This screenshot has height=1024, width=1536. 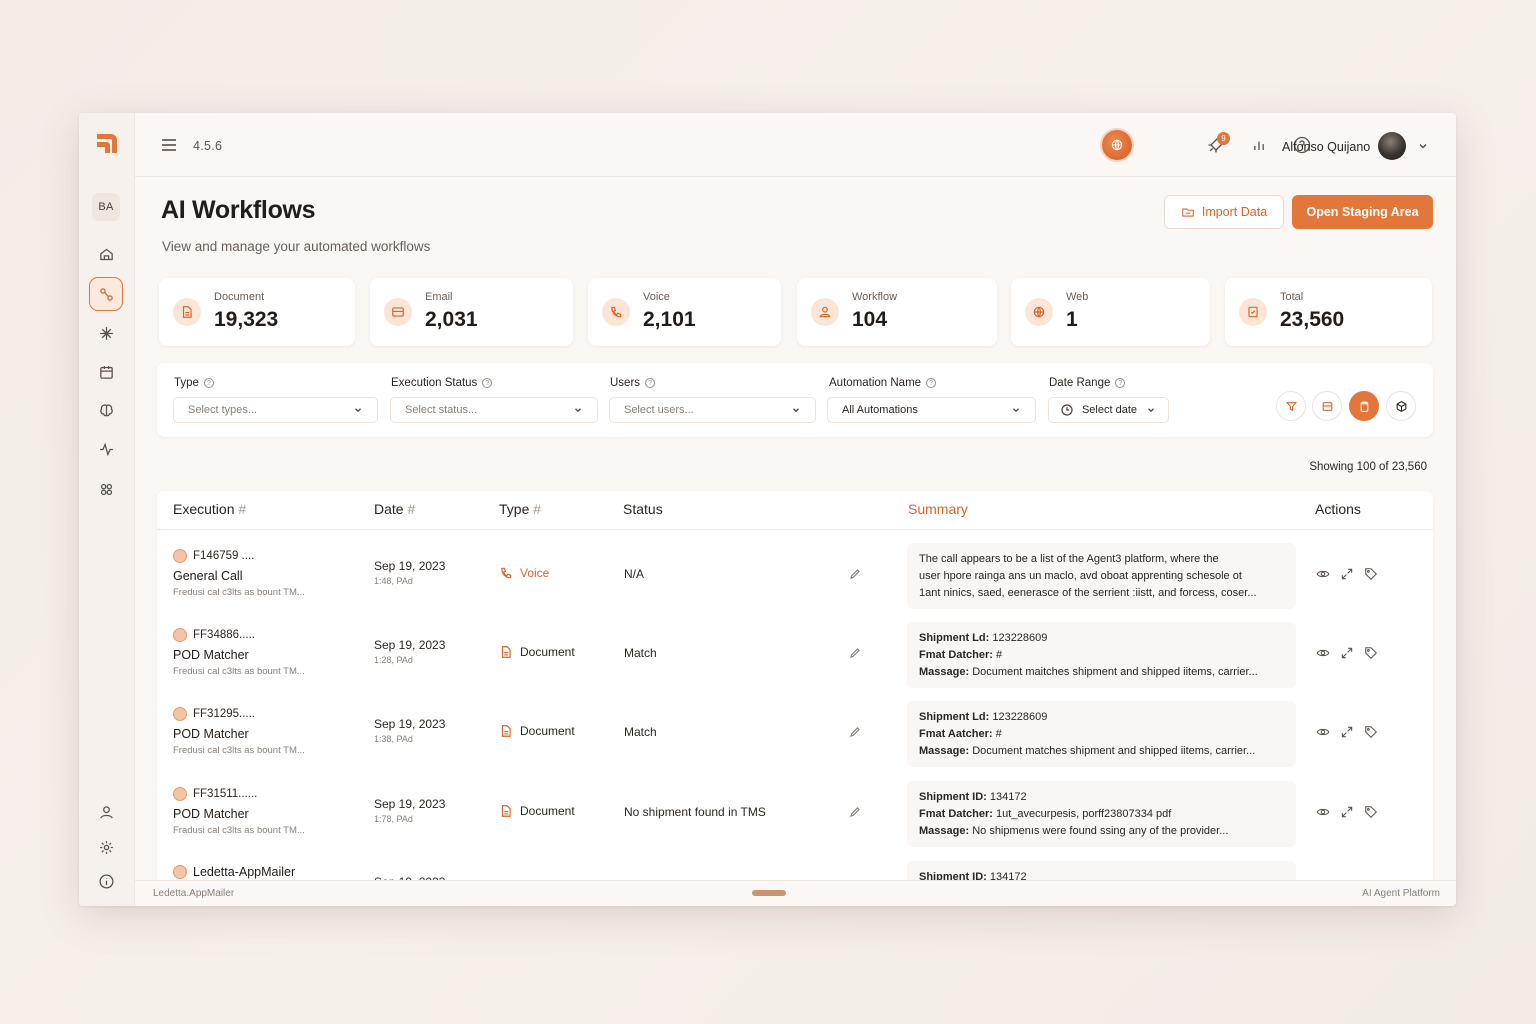 I want to click on summary-value: 123228609, so click(x=1018, y=638).